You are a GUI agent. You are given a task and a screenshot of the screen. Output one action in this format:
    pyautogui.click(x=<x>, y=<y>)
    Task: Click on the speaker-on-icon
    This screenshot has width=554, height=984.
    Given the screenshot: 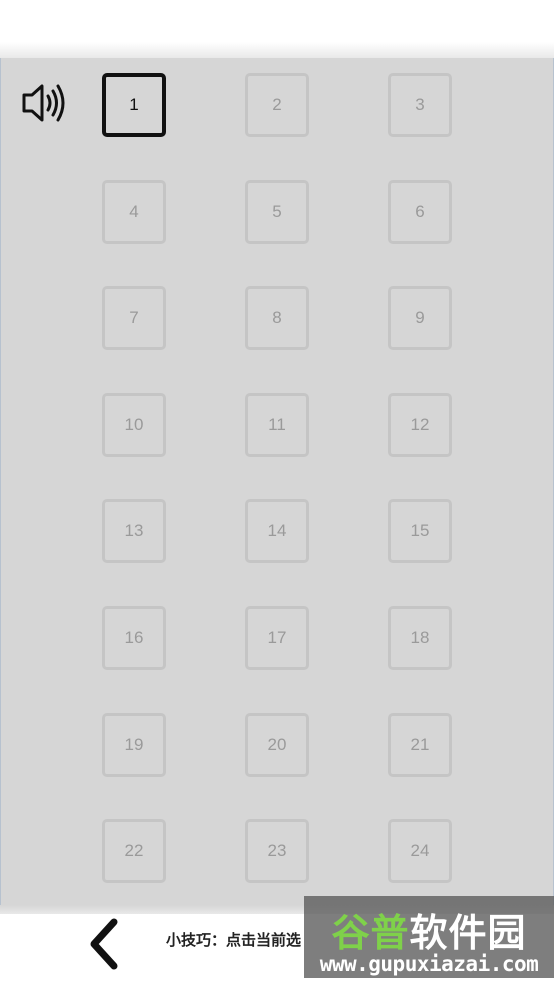 What is the action you would take?
    pyautogui.click(x=43, y=103)
    